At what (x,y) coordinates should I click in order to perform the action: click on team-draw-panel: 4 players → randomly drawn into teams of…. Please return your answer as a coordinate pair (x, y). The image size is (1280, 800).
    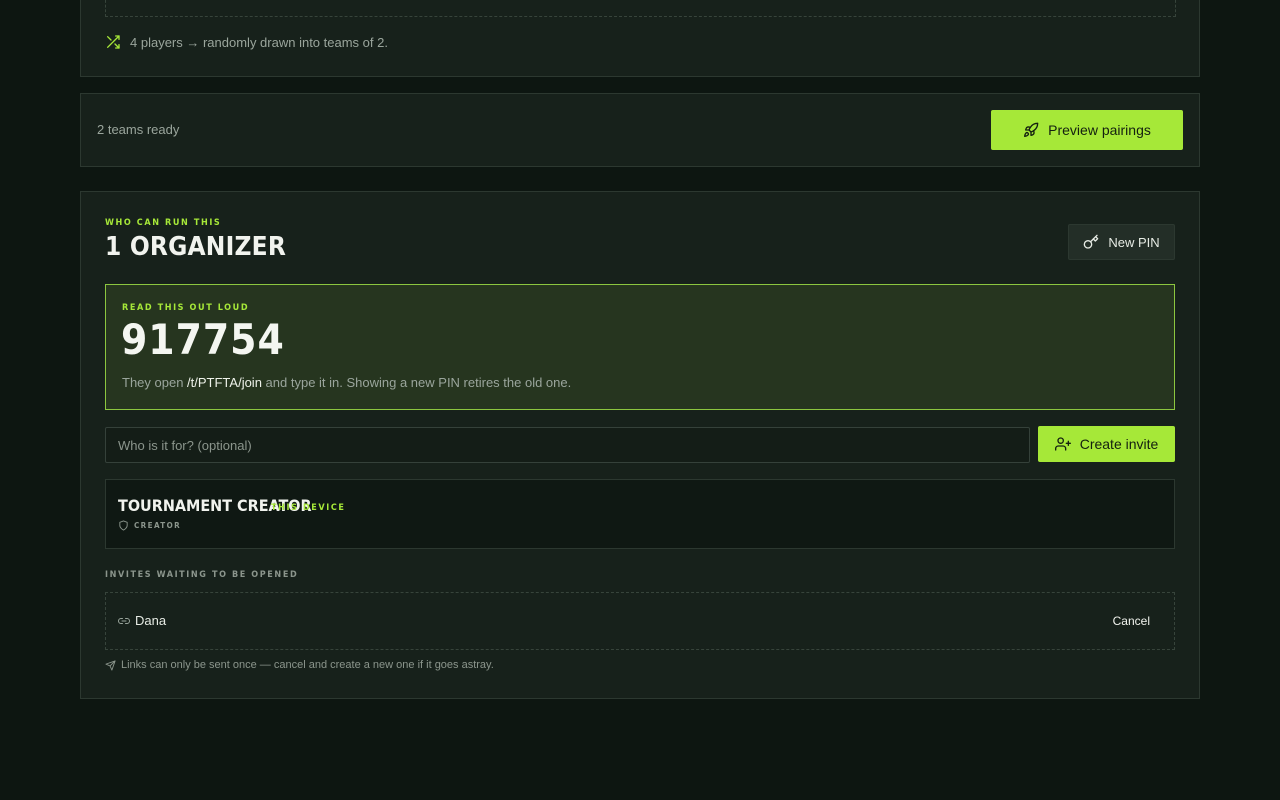
    Looking at the image, I should click on (640, 38).